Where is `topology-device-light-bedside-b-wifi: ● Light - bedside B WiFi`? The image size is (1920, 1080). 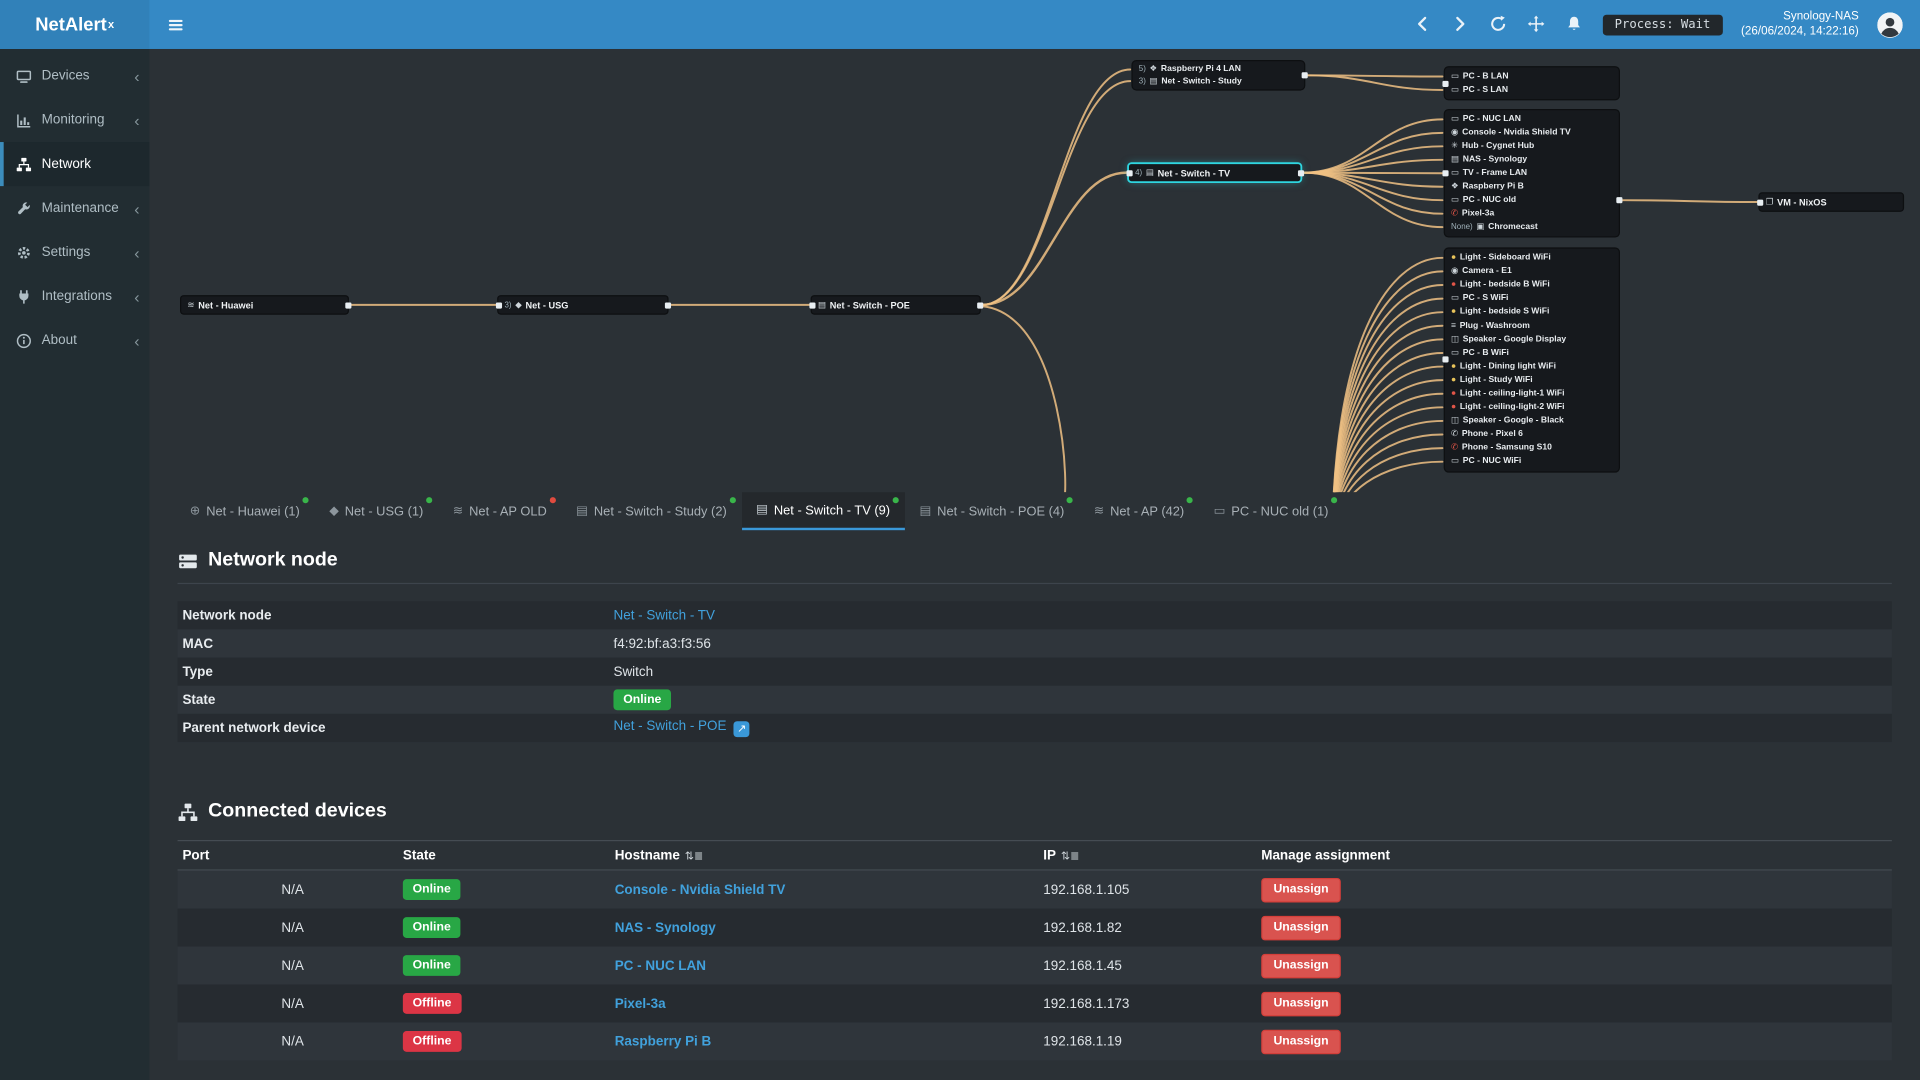
topology-device-light-bedside-b-wifi: ● Light - bedside B WiFi is located at coordinates (1532, 285).